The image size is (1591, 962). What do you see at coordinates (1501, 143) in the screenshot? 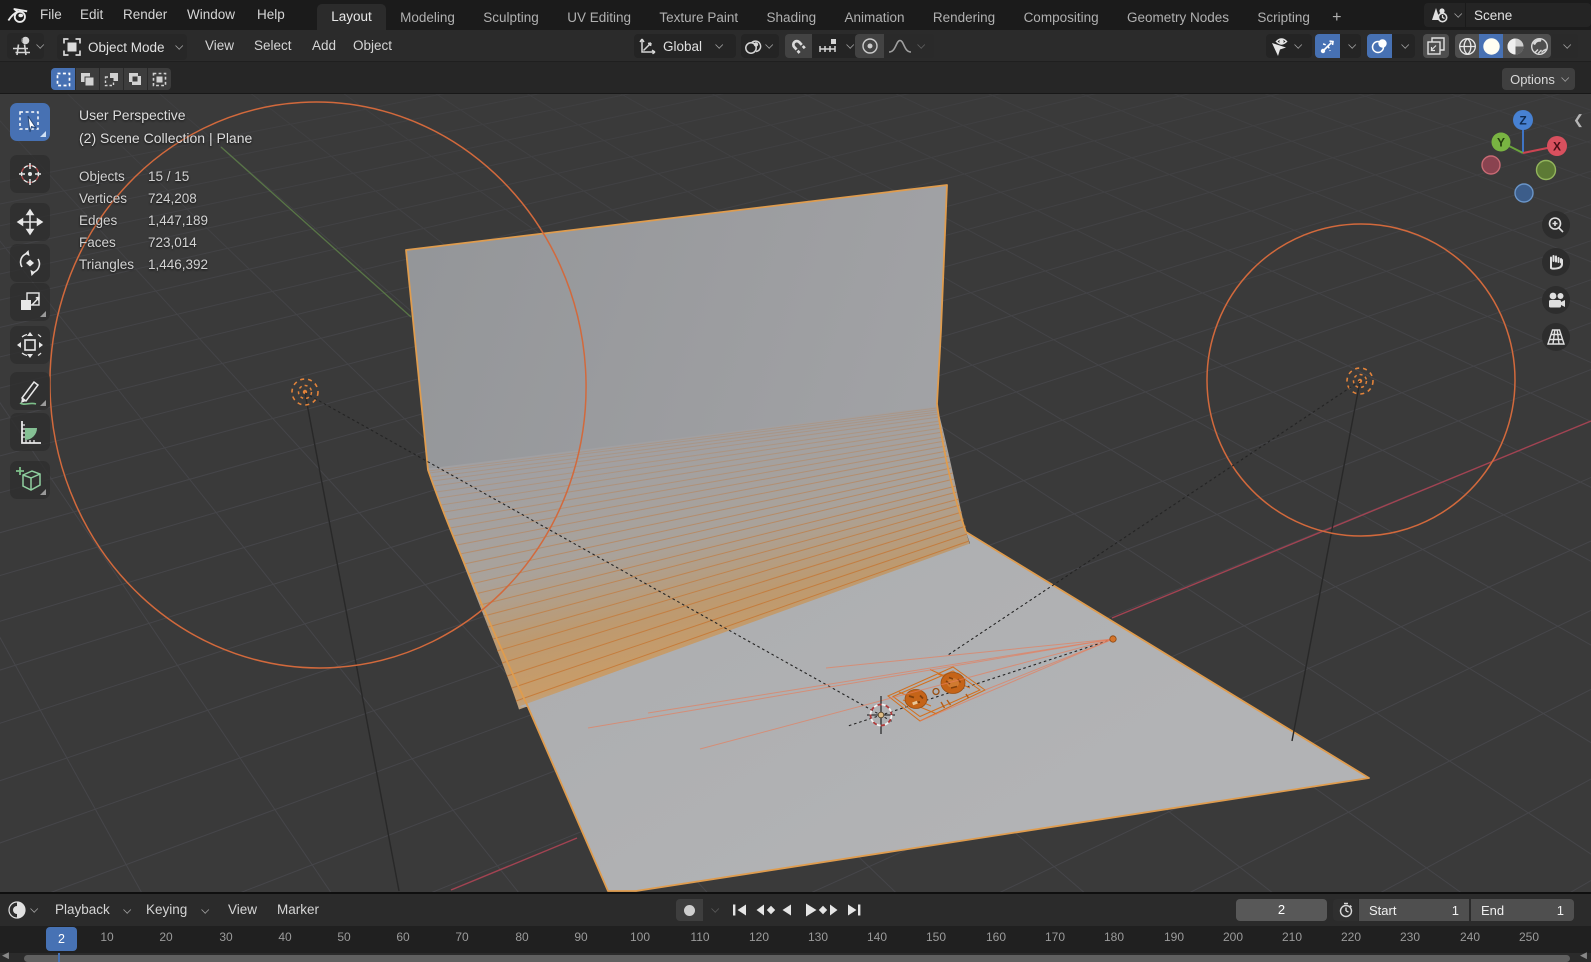
I see `svg-text: Y` at bounding box center [1501, 143].